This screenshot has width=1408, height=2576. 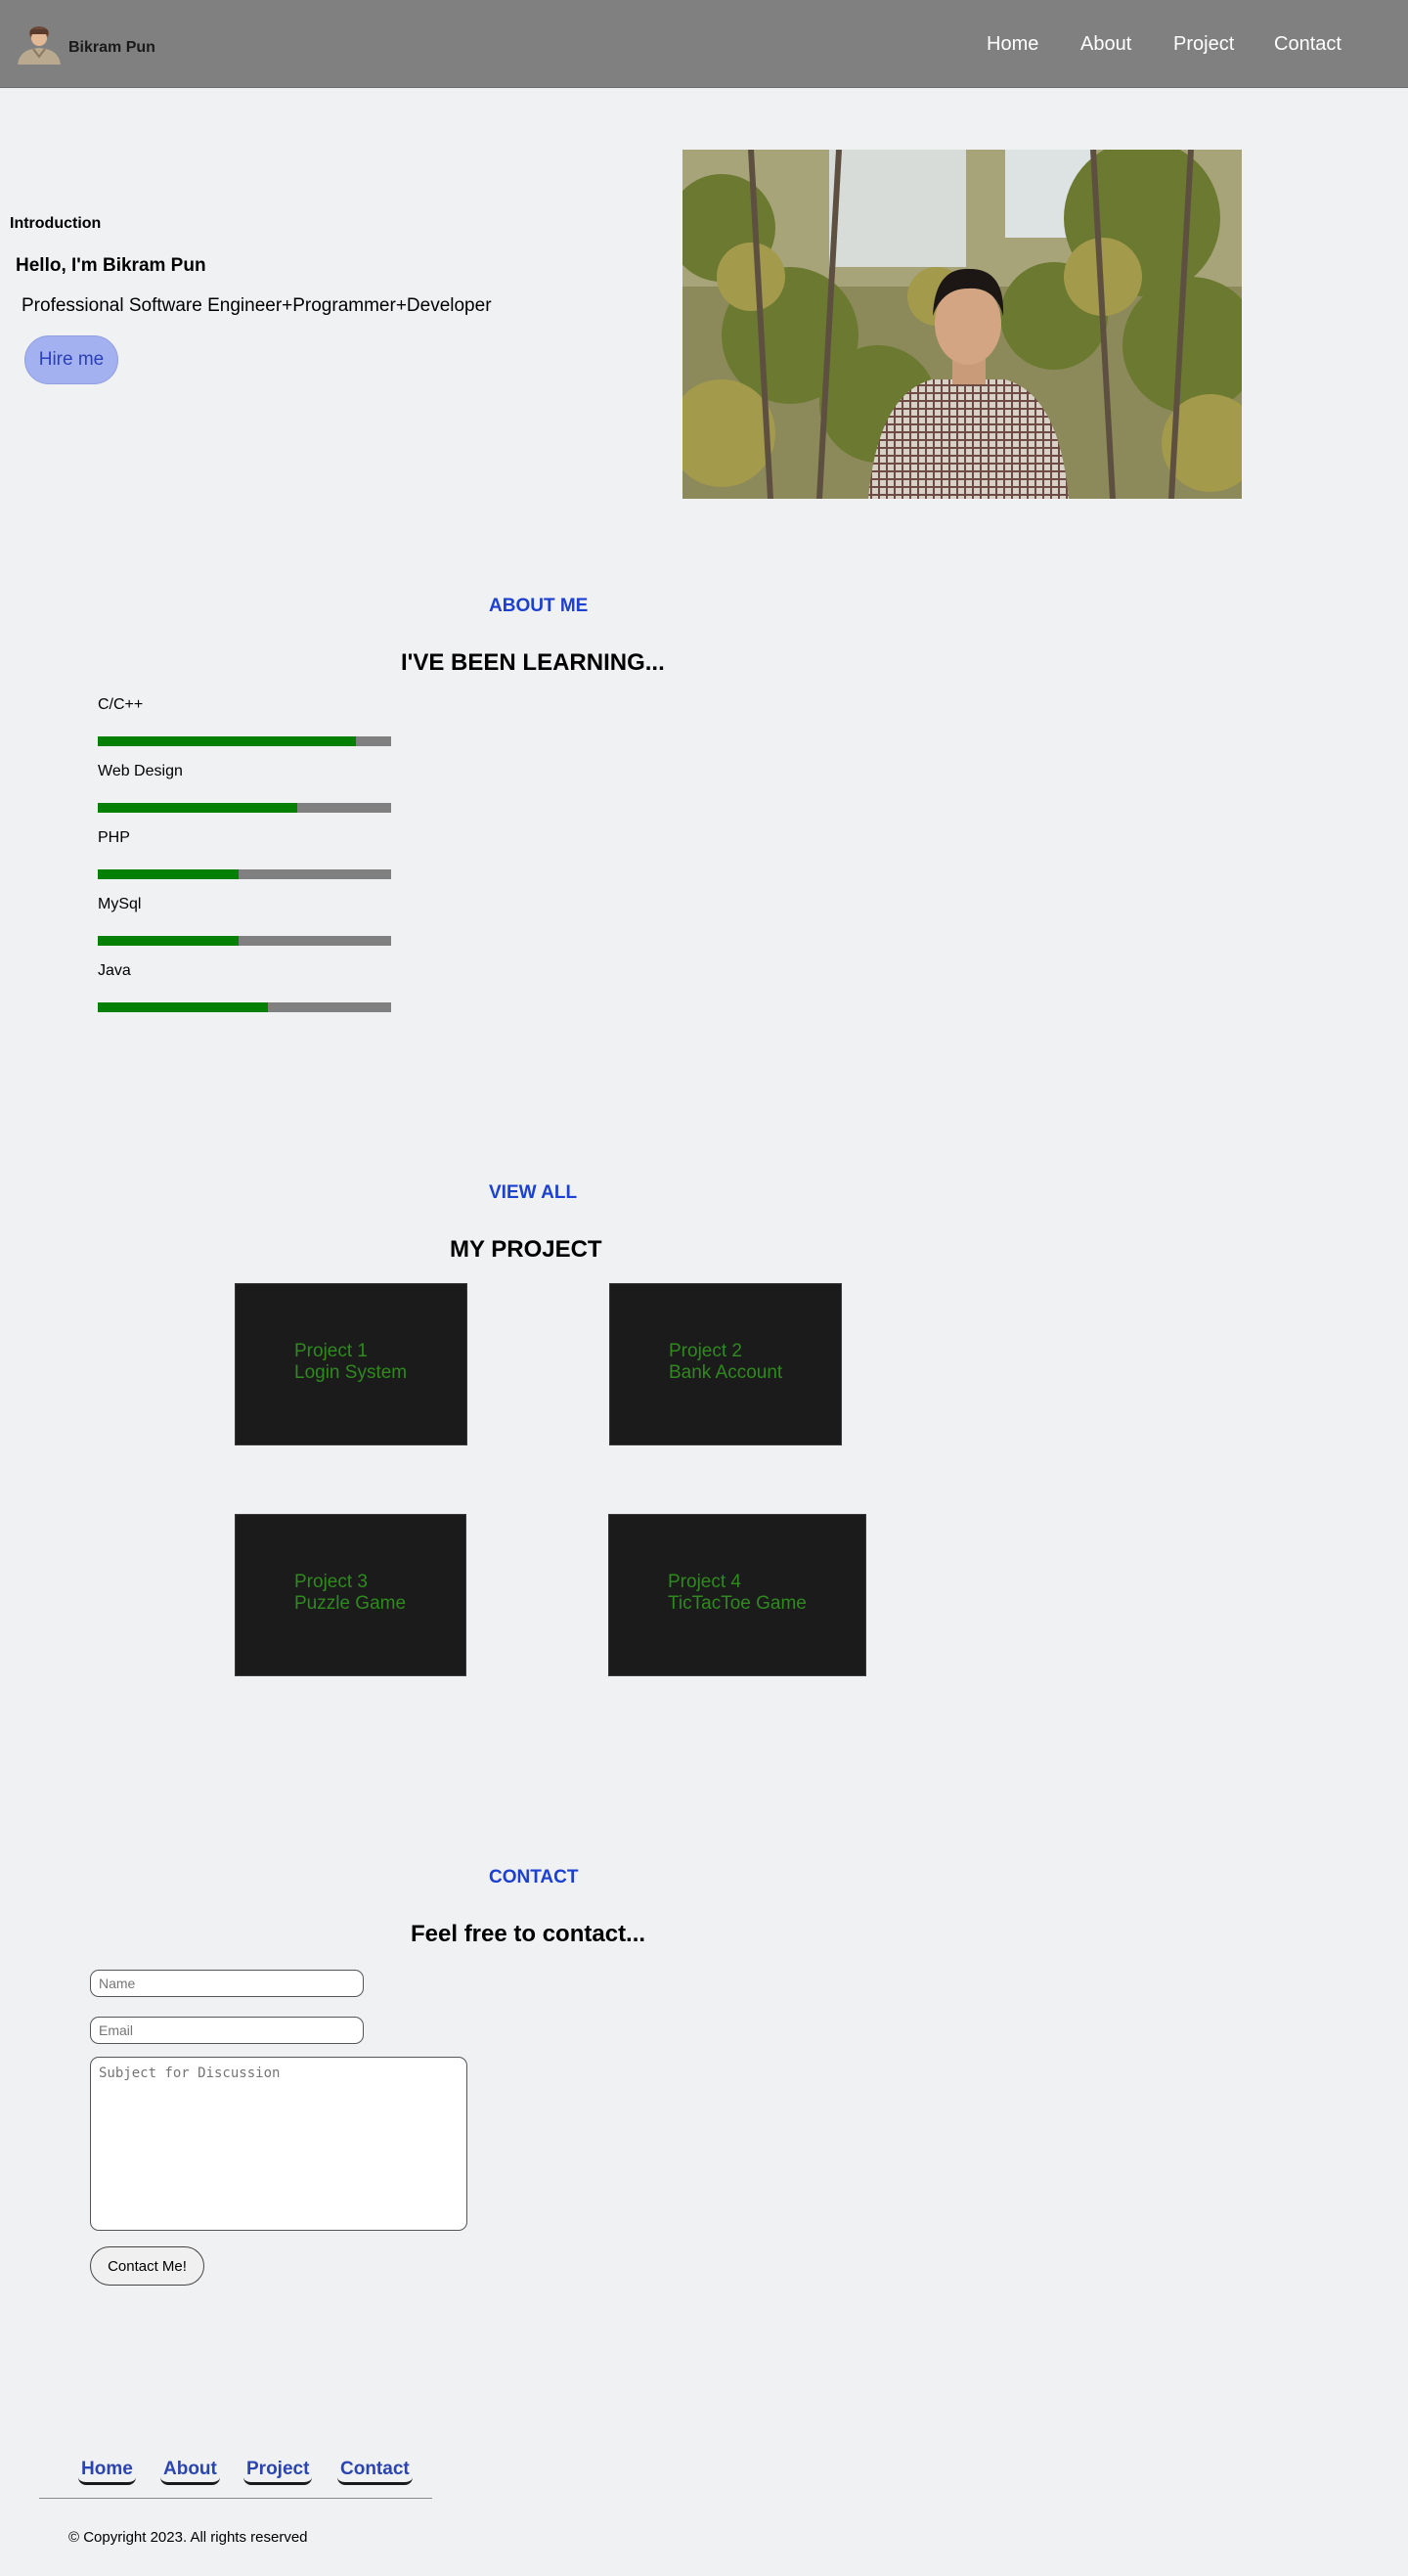 What do you see at coordinates (188, 2538) in the screenshot?
I see `copyright-text: © Copyright 2023. All rights reserved` at bounding box center [188, 2538].